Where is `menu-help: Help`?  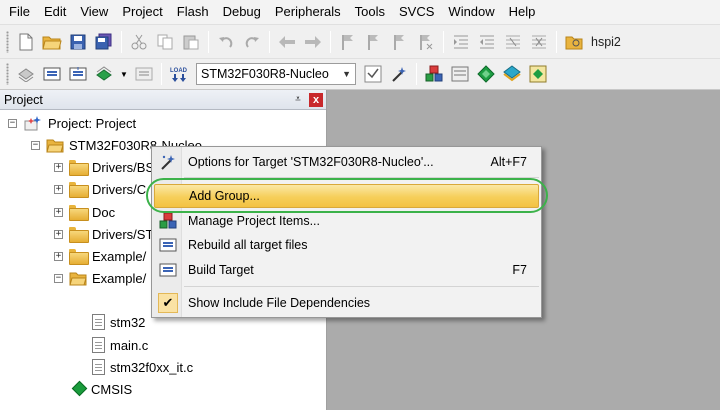
menu-help: Help is located at coordinates (522, 12).